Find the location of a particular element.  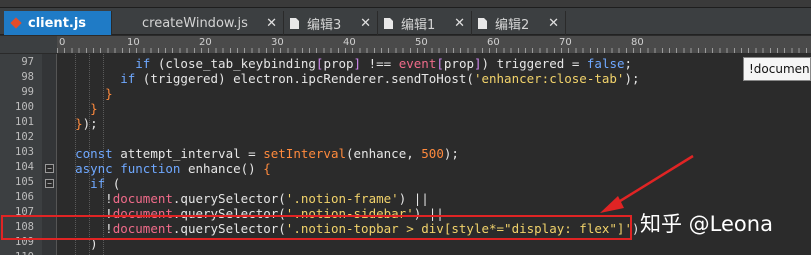

watermark: 知乎 @Leona is located at coordinates (706, 224).